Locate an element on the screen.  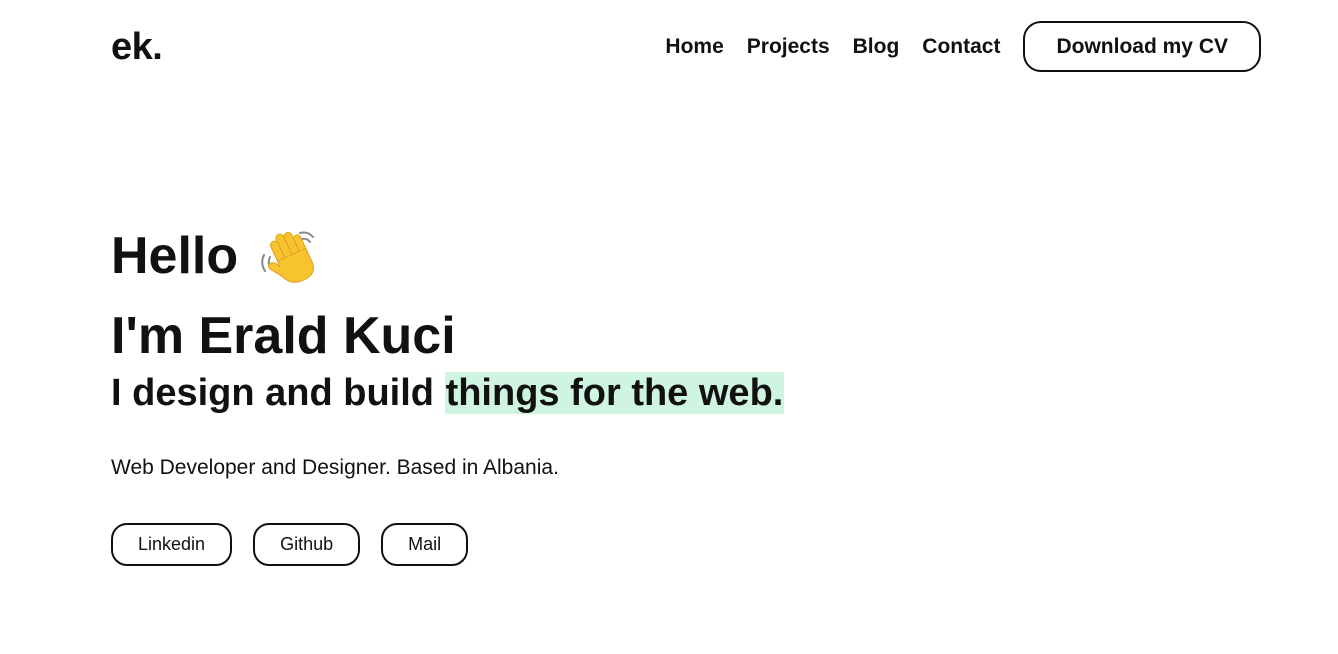
github-button: Github is located at coordinates (307, 544).